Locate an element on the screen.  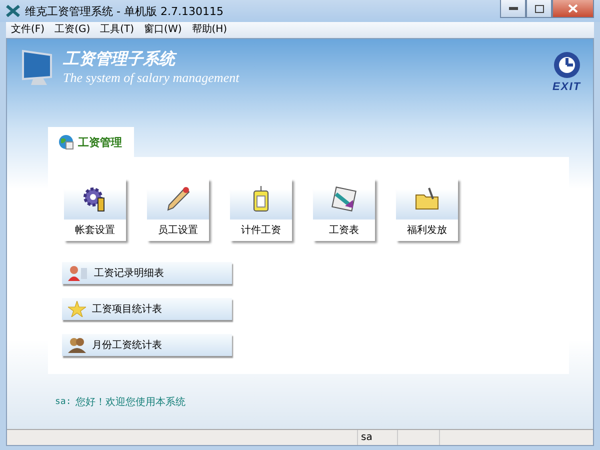
maximize-icon is located at coordinates (539, 8).